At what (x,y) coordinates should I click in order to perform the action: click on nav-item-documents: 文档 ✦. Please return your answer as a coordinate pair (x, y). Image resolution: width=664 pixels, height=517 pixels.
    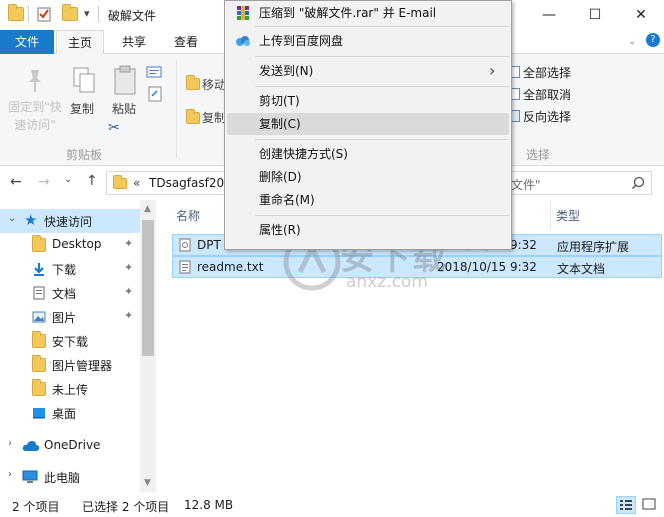
    Looking at the image, I should click on (70, 293).